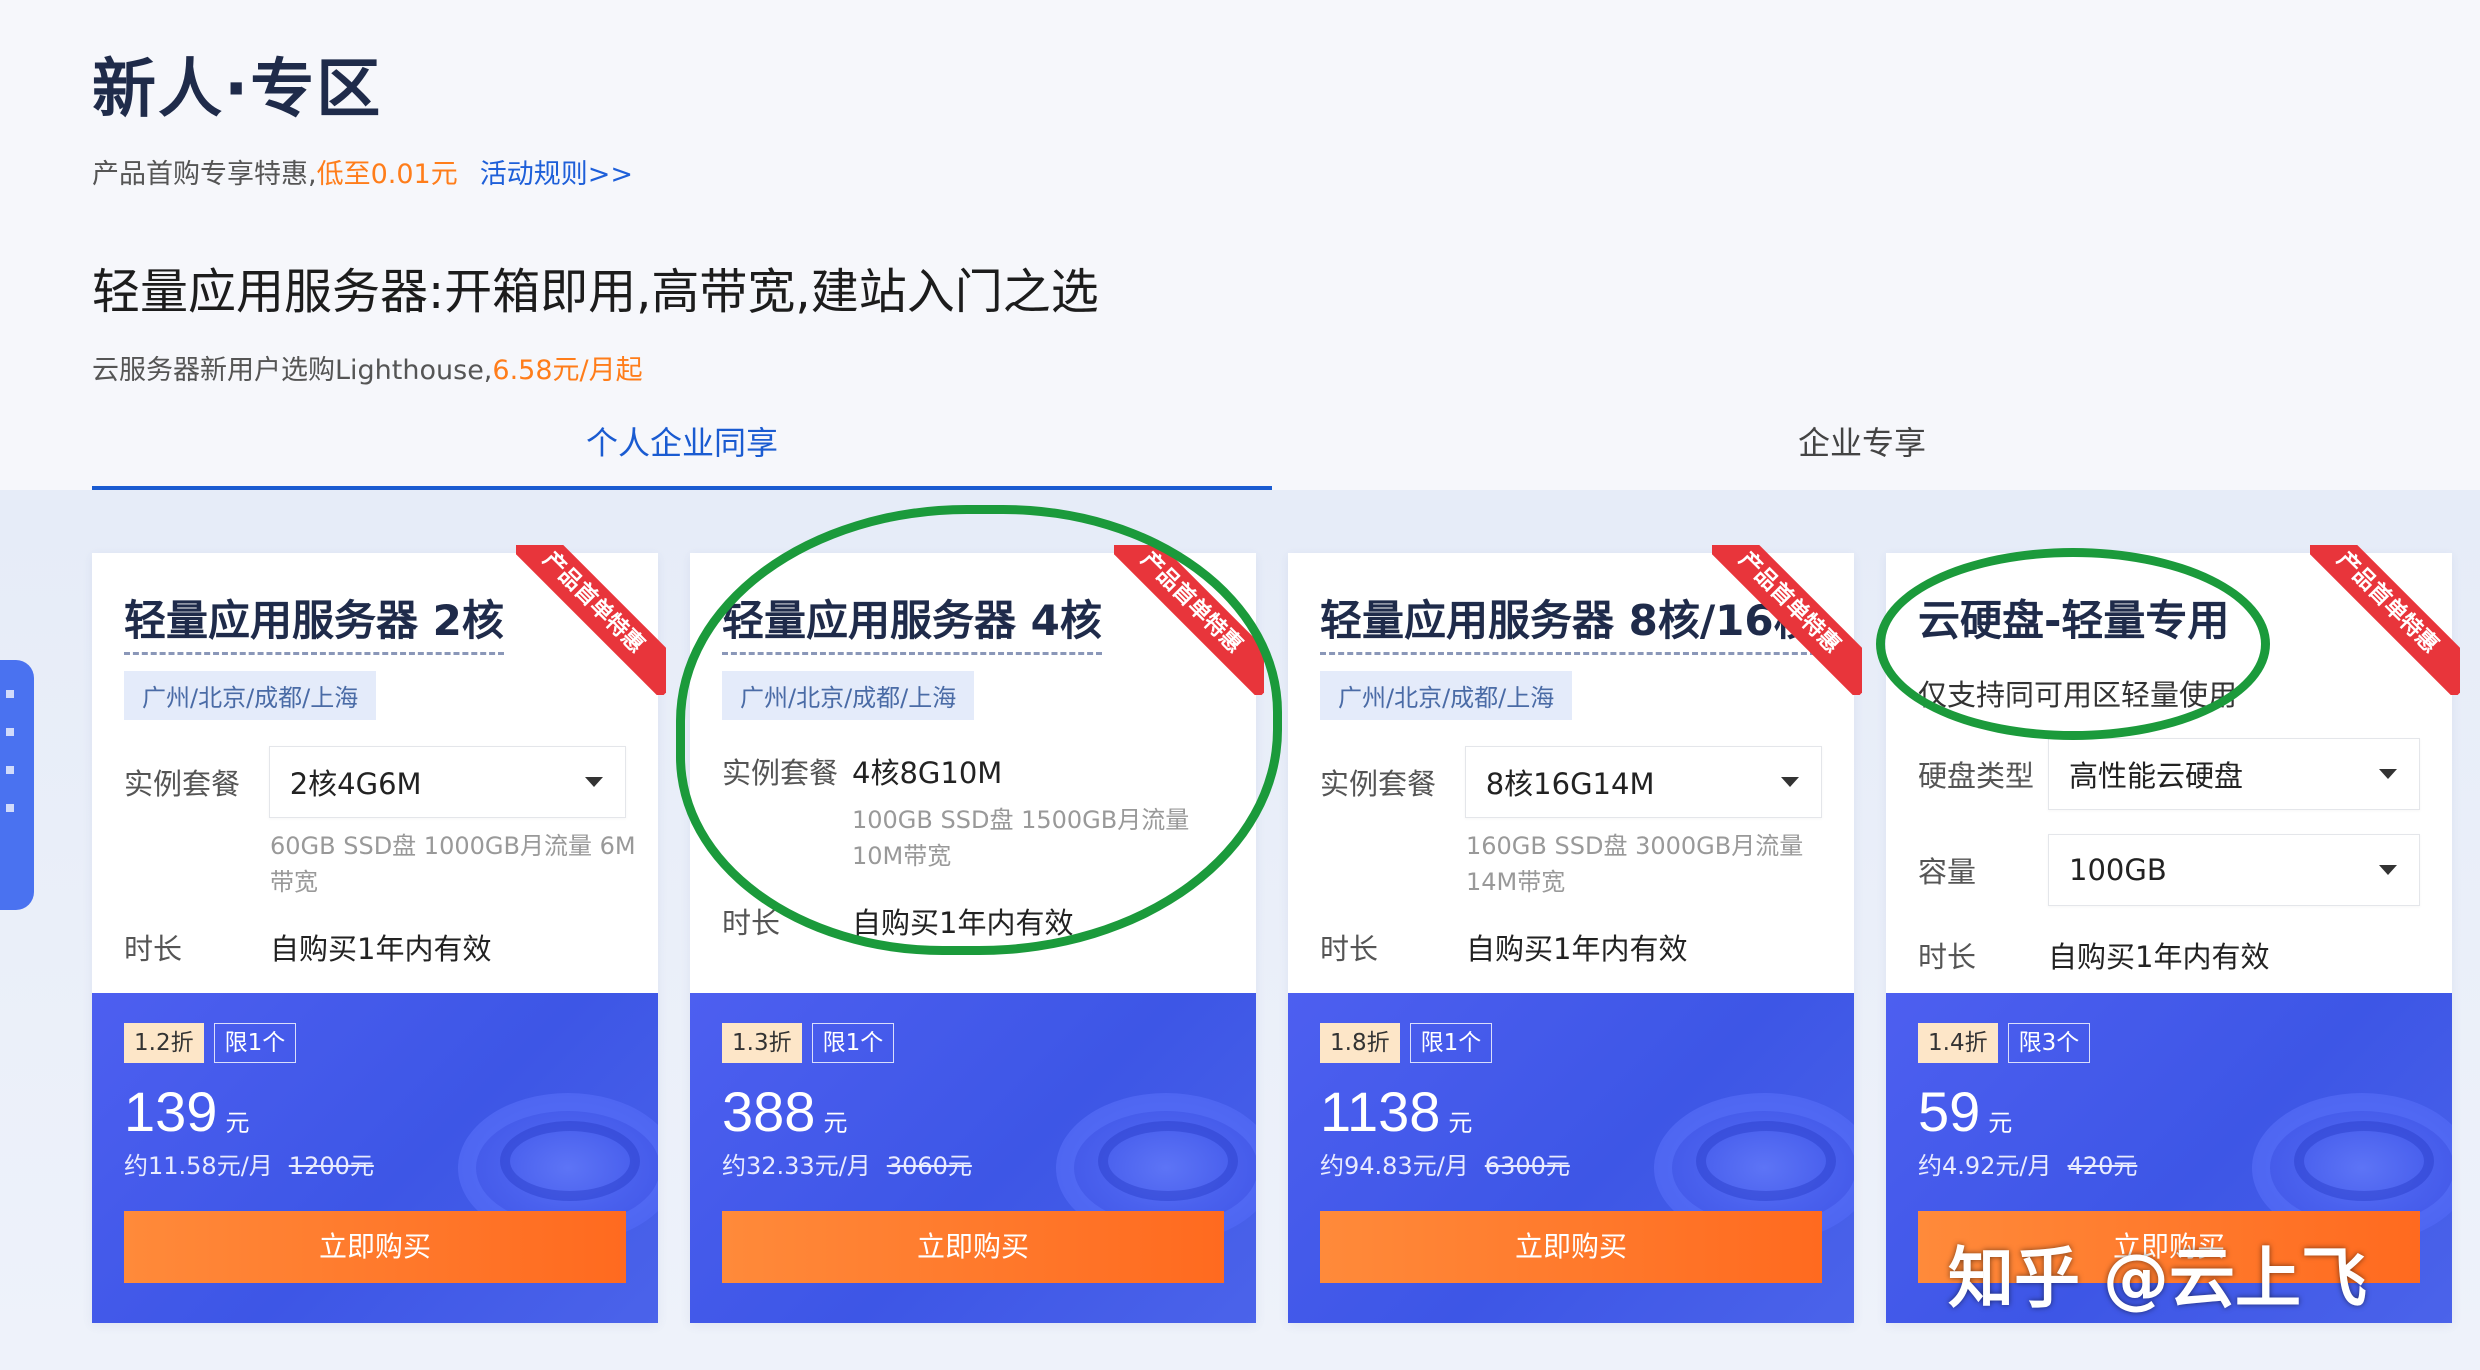 The height and width of the screenshot is (1370, 2480). Describe the element at coordinates (769, 1111) in the screenshot. I see `price-value: 388` at that location.